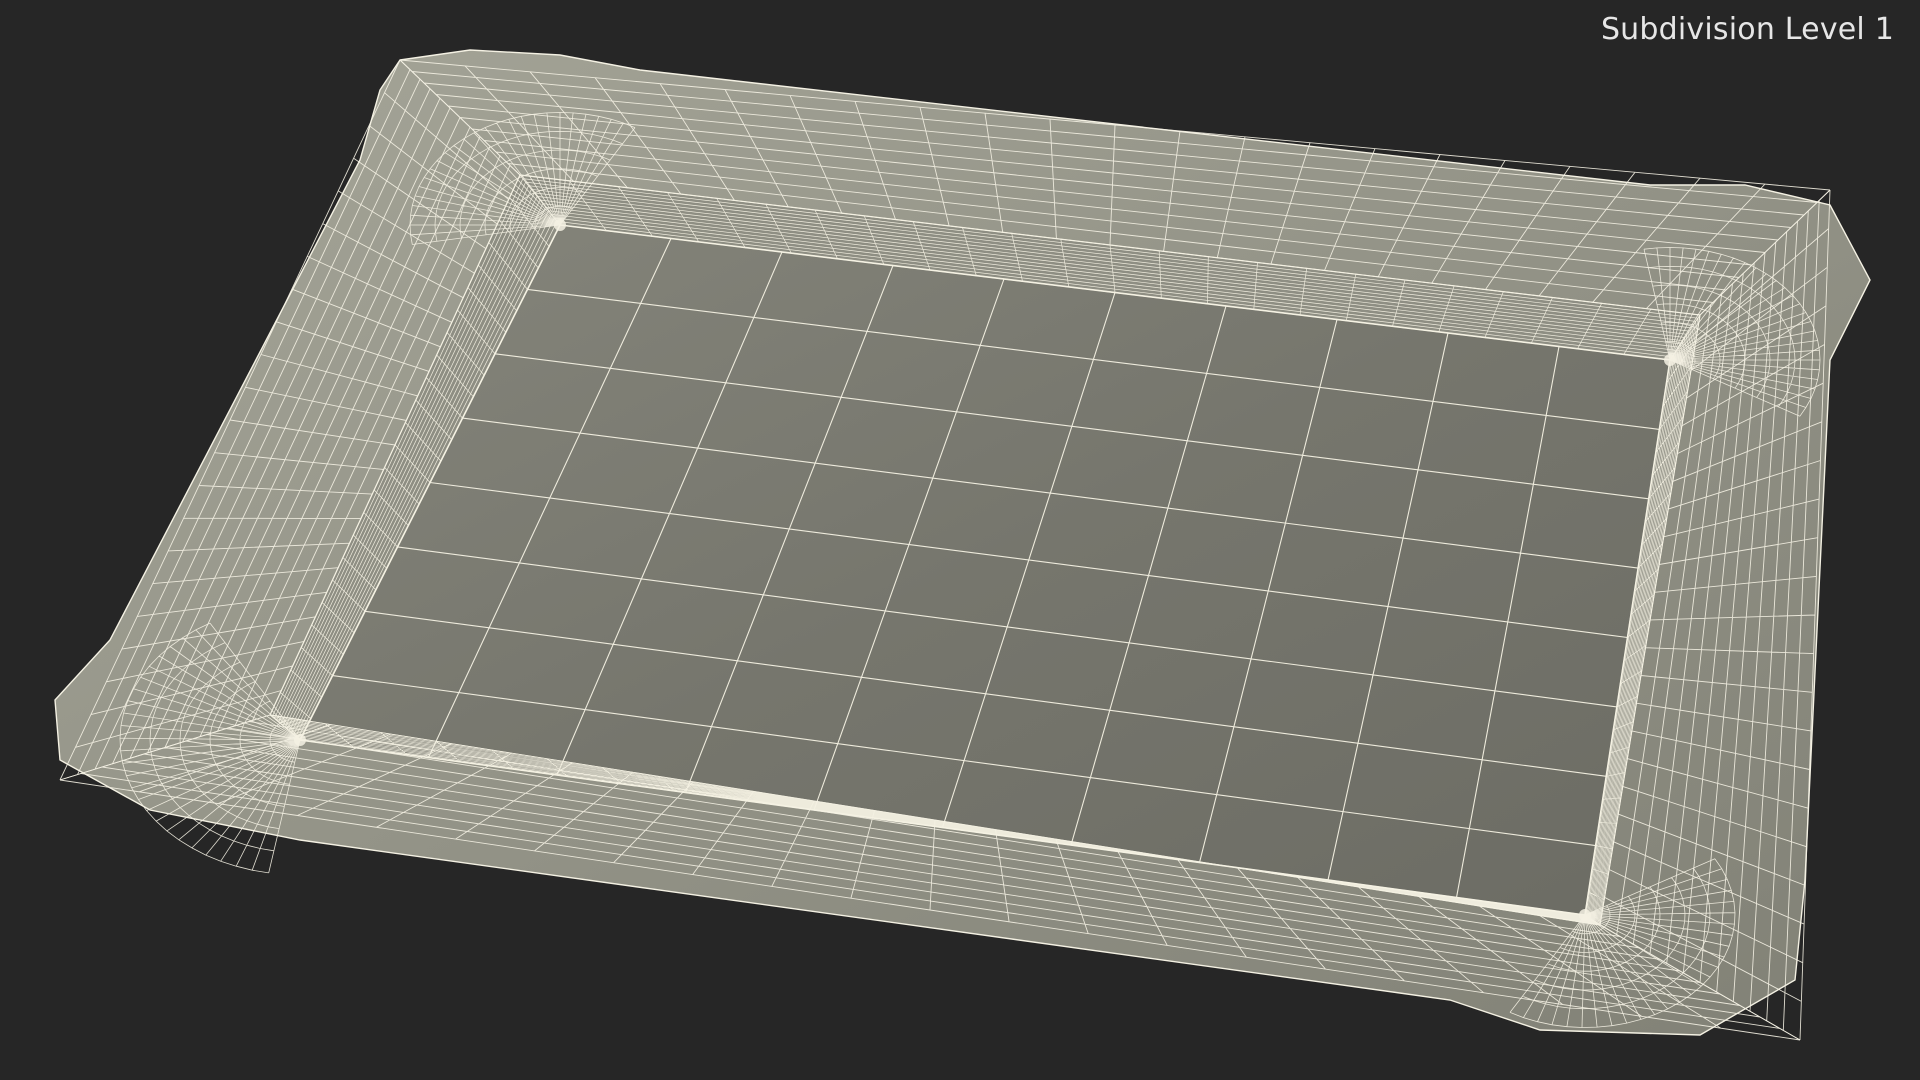  I want to click on pleat-fan-bottom-right-pinch, so click(1585, 915).